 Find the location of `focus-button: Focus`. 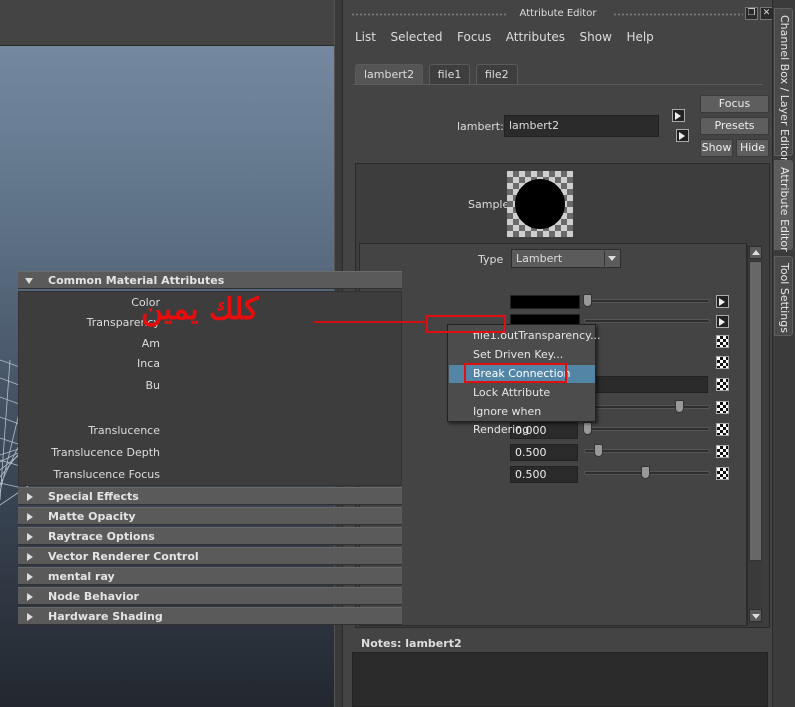

focus-button: Focus is located at coordinates (734, 104).